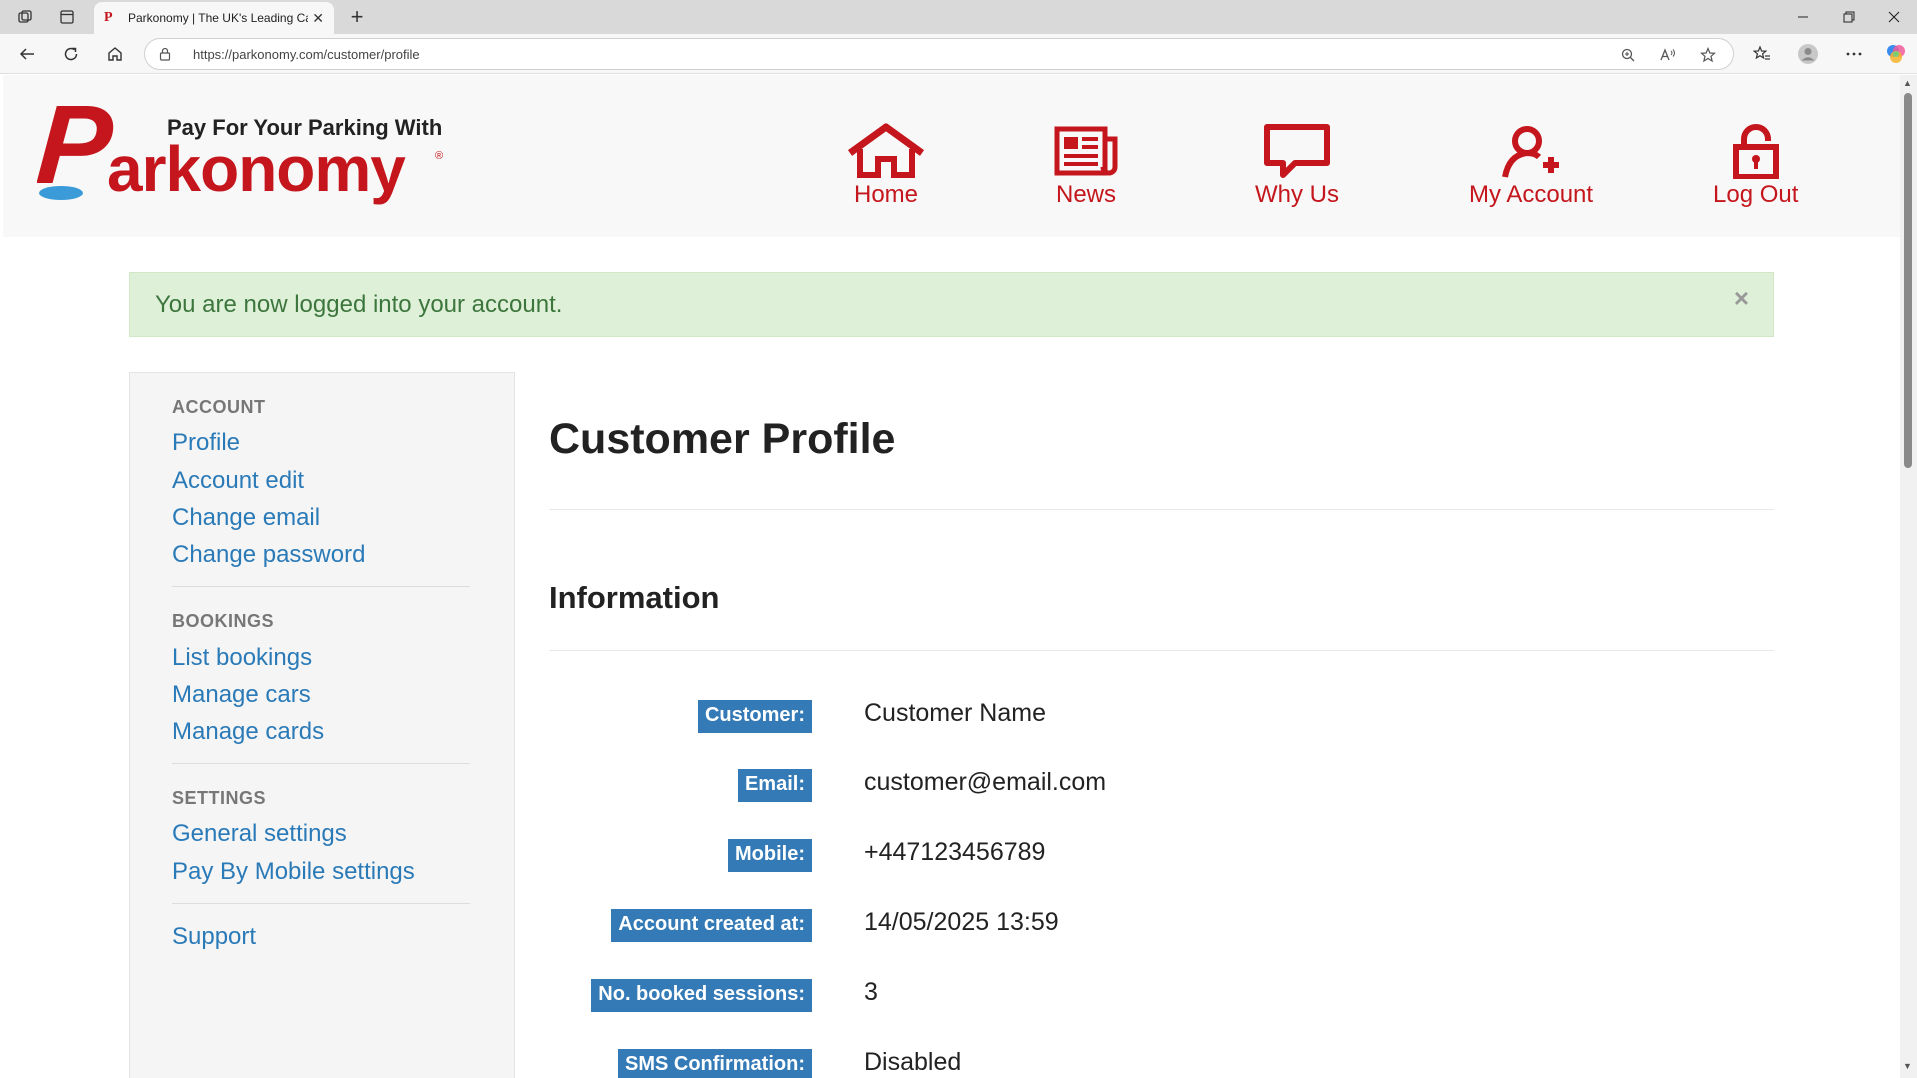 This screenshot has height=1078, width=1917. Describe the element at coordinates (115, 54) in the screenshot. I see `home-browser-icon` at that location.